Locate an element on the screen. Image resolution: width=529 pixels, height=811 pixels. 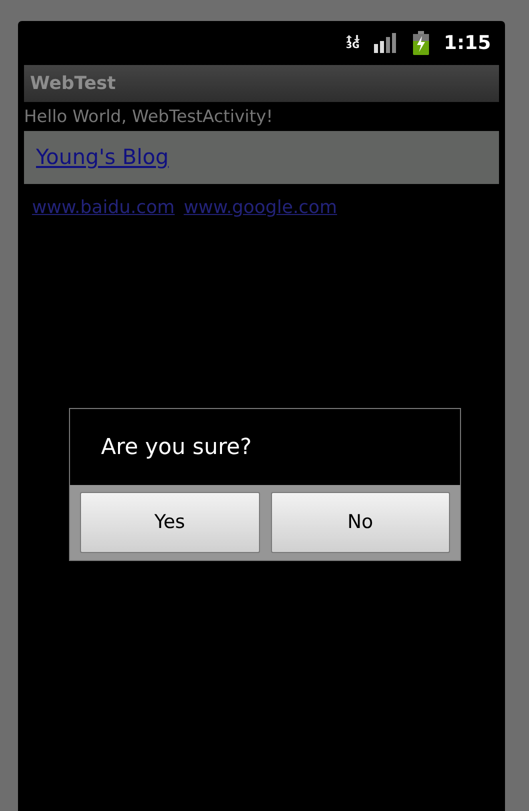
clock-time: 1:15 is located at coordinates (467, 43).